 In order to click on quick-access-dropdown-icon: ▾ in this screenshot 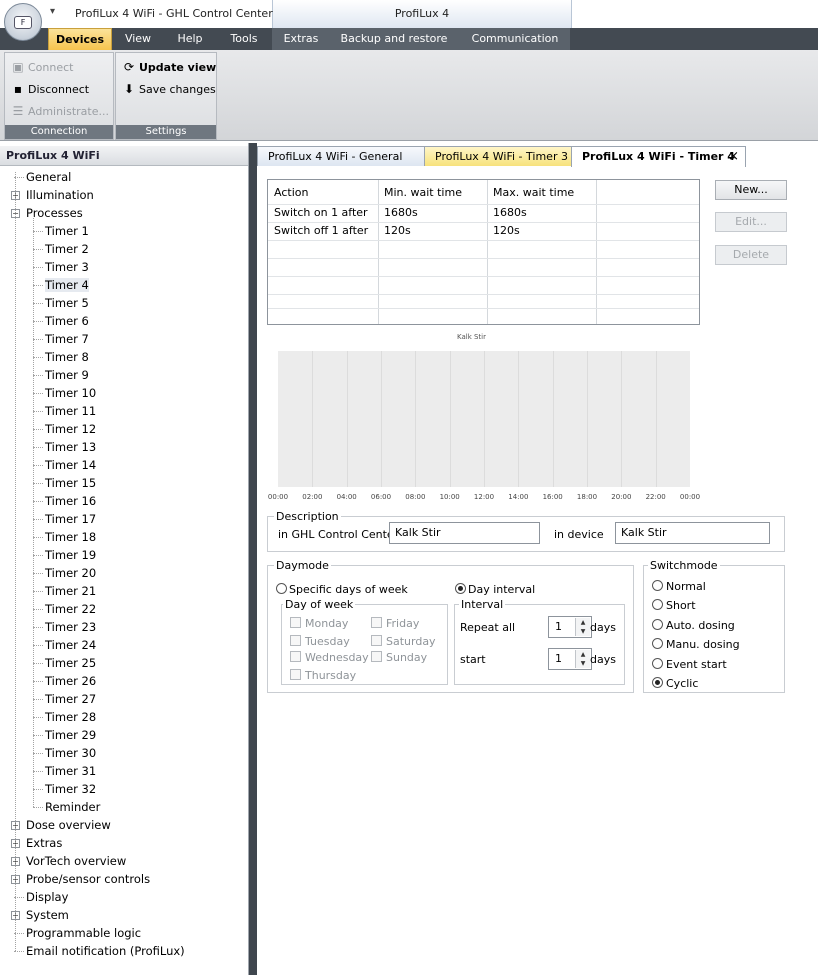, I will do `click(52, 11)`.